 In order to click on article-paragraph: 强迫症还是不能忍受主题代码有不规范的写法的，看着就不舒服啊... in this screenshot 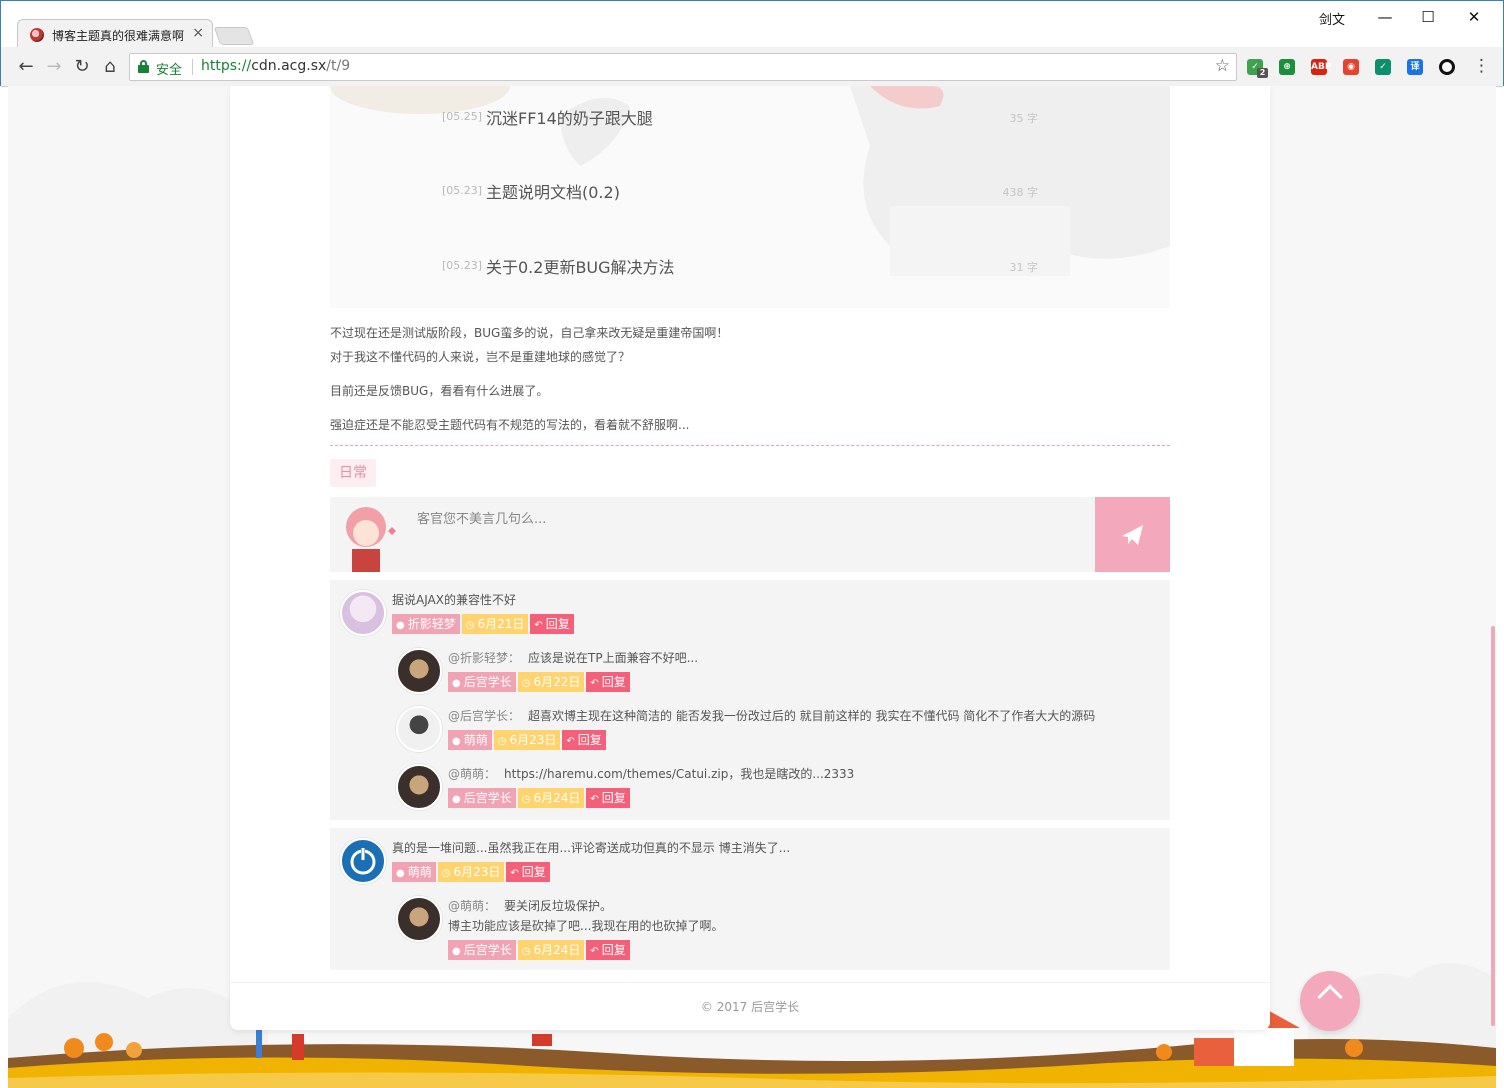, I will do `click(510, 425)`.